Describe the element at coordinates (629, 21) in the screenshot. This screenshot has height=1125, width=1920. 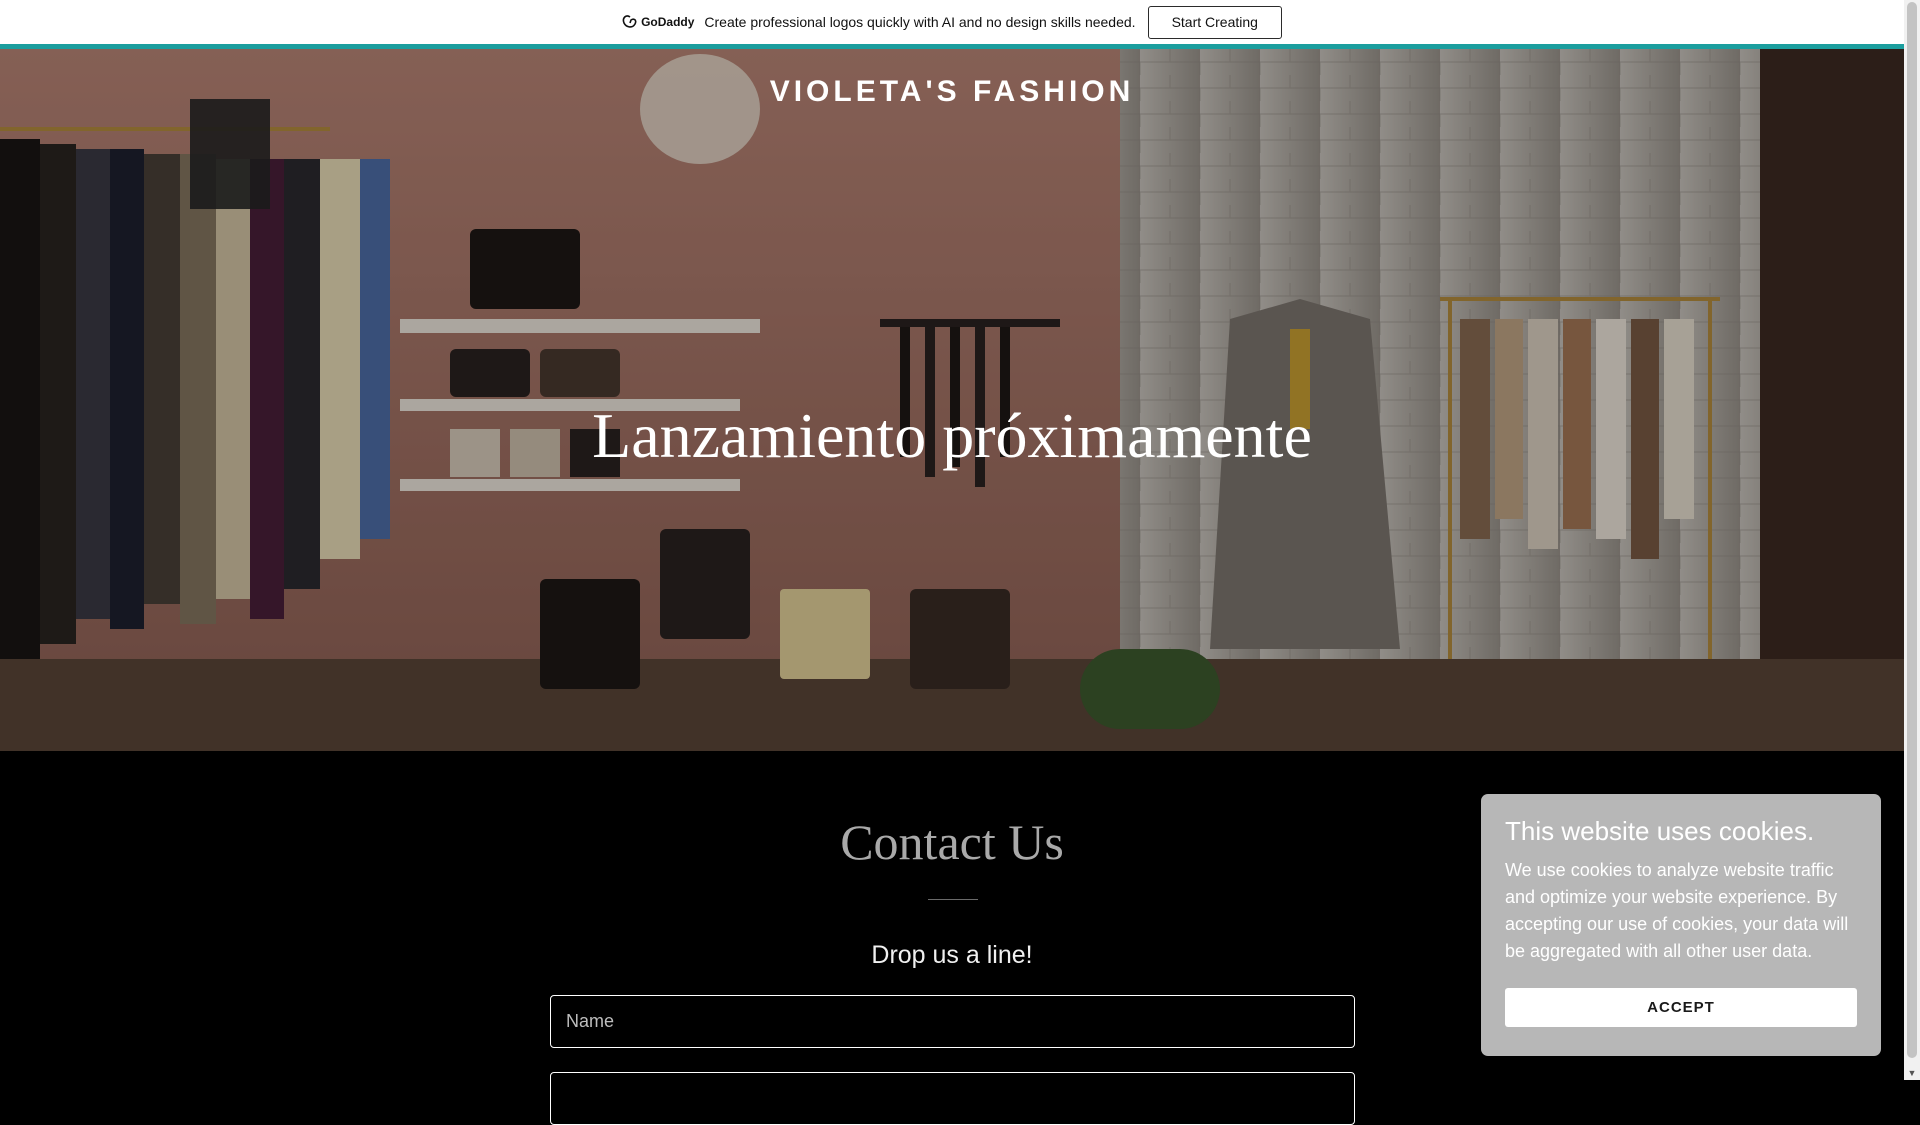
I see `godaddy-icon` at that location.